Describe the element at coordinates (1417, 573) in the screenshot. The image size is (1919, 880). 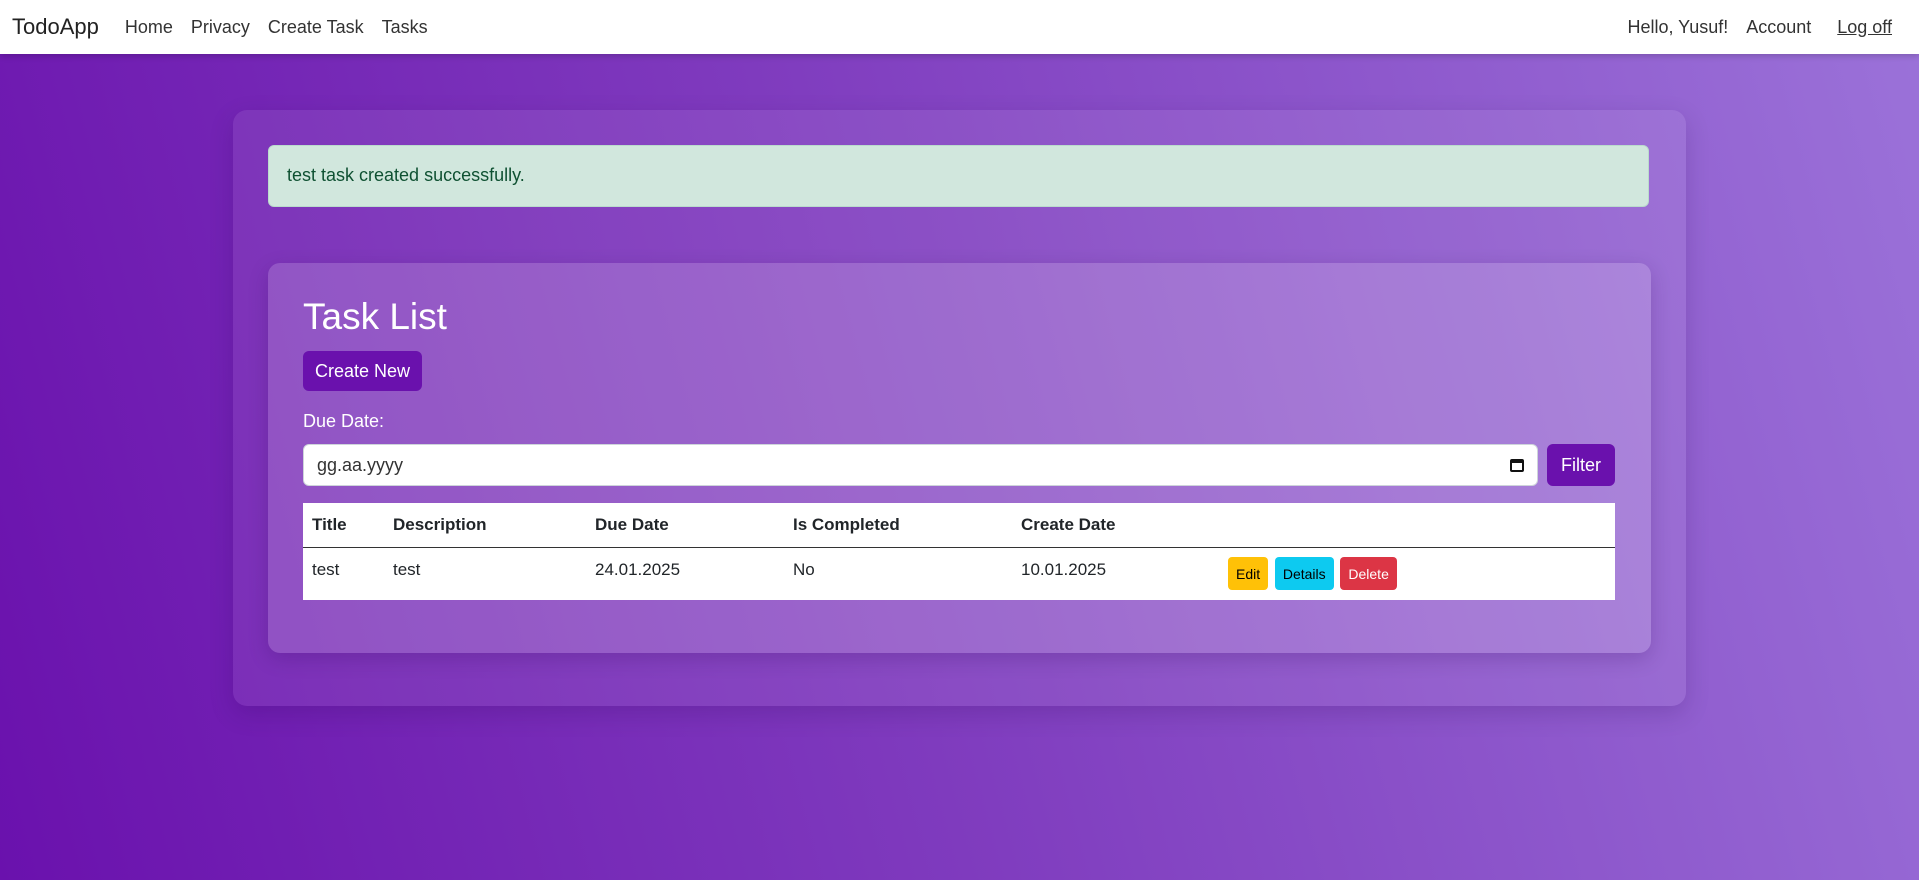
I see `cell-actions: Edit Details Delete` at that location.